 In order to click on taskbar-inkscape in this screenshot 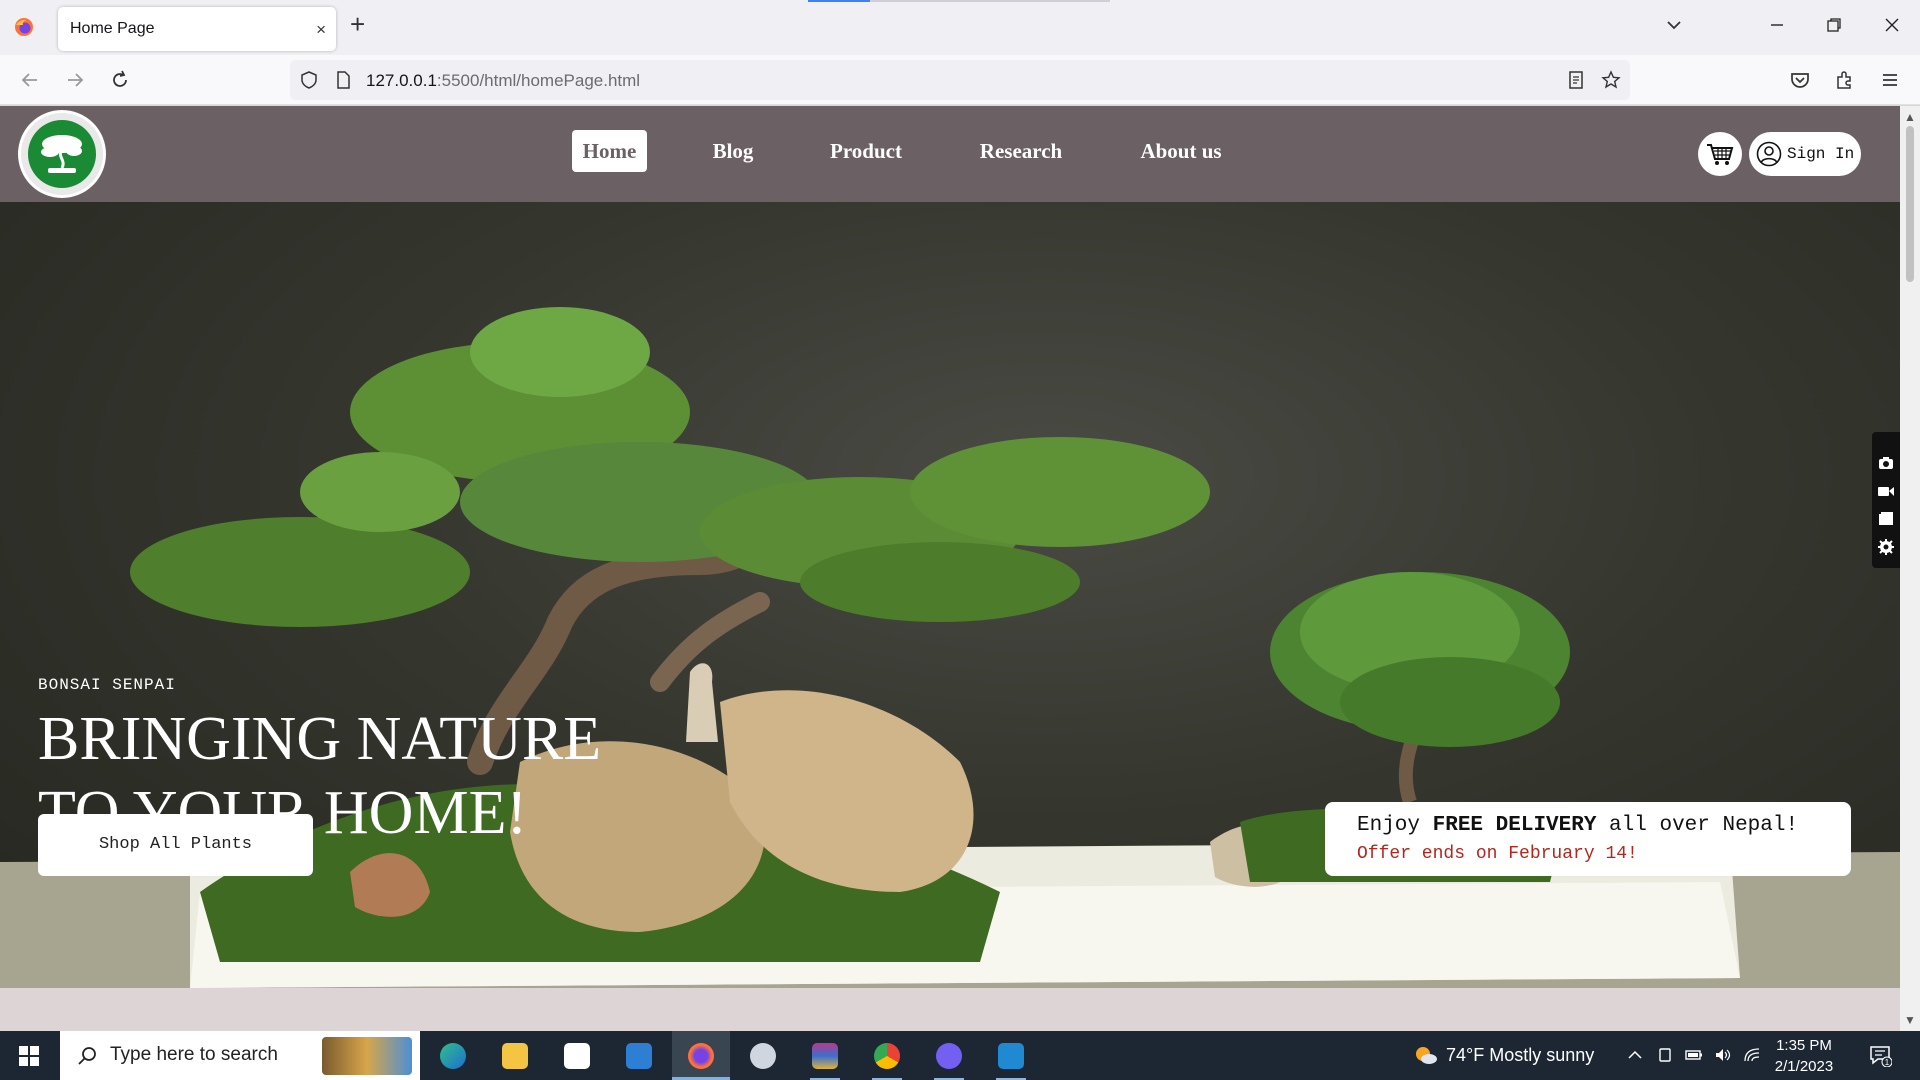, I will do `click(763, 1055)`.